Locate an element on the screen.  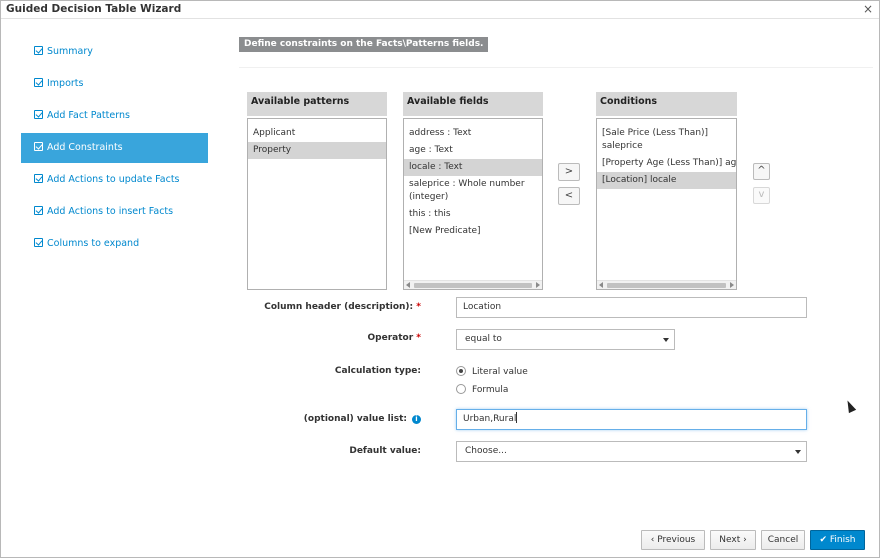
window-title: Guided Decision Table Wizard is located at coordinates (94, 9).